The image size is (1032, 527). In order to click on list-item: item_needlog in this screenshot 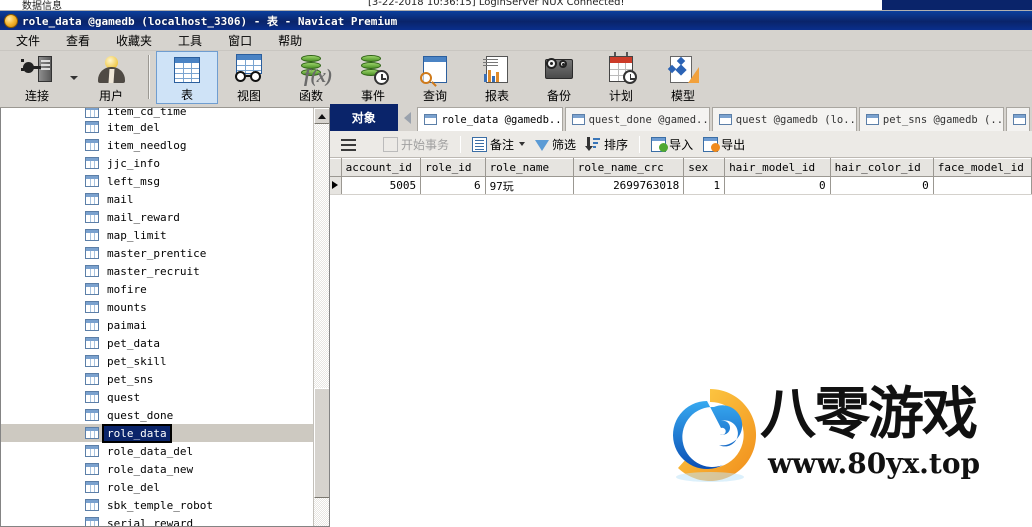, I will do `click(157, 145)`.